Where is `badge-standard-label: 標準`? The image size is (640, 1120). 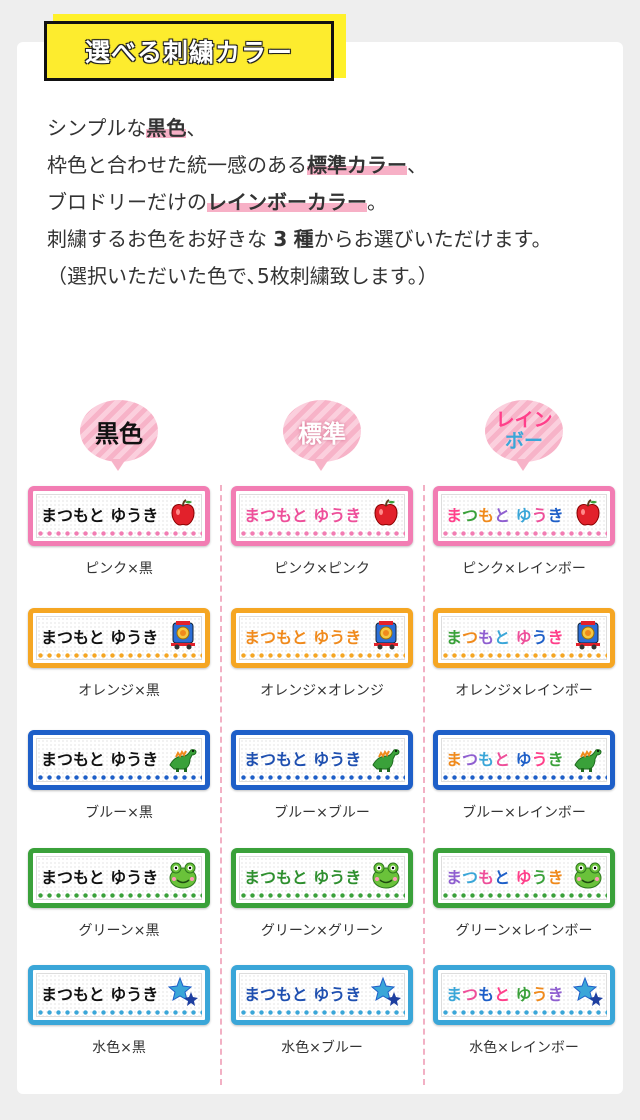 badge-standard-label: 標準 is located at coordinates (322, 433).